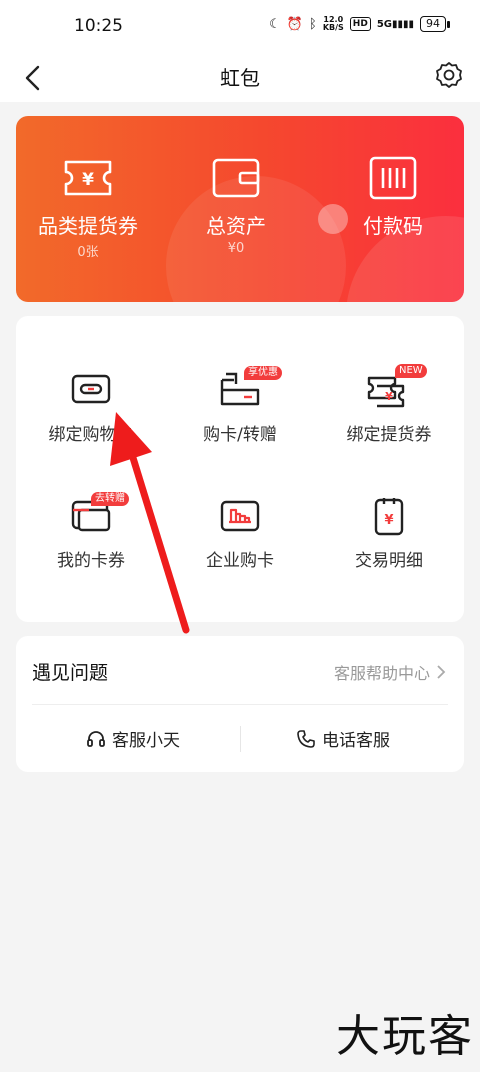  I want to click on net-speed: 12.0 KB/S, so click(333, 23).